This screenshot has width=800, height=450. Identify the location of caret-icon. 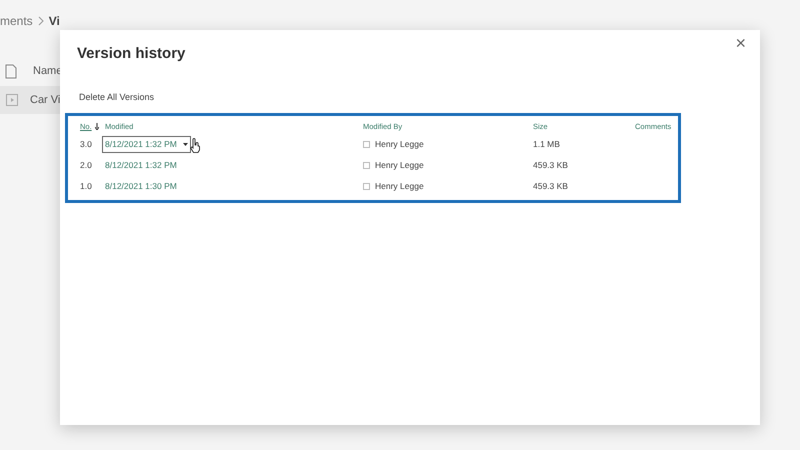
(185, 144).